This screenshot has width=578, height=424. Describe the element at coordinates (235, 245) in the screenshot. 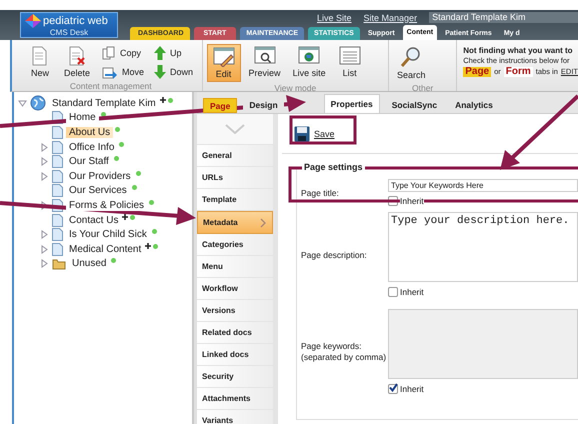

I see `nav-item: Categories` at that location.